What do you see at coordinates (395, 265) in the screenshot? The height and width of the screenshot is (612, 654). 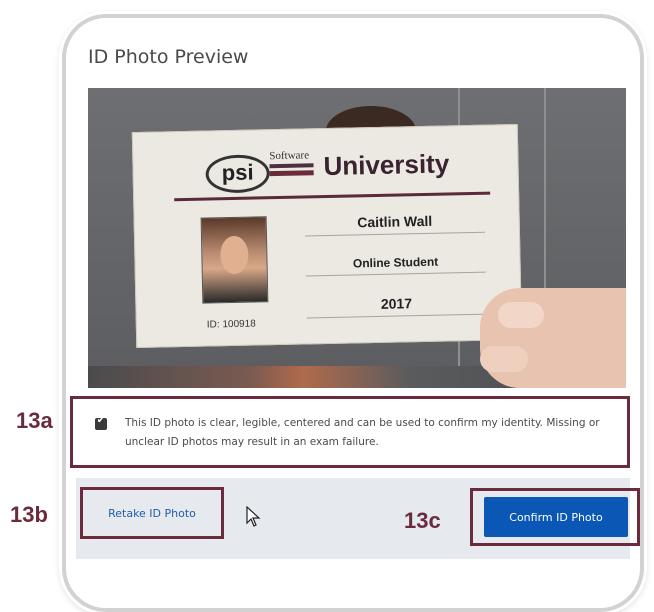 I see `card-holder-role: Online Student` at bounding box center [395, 265].